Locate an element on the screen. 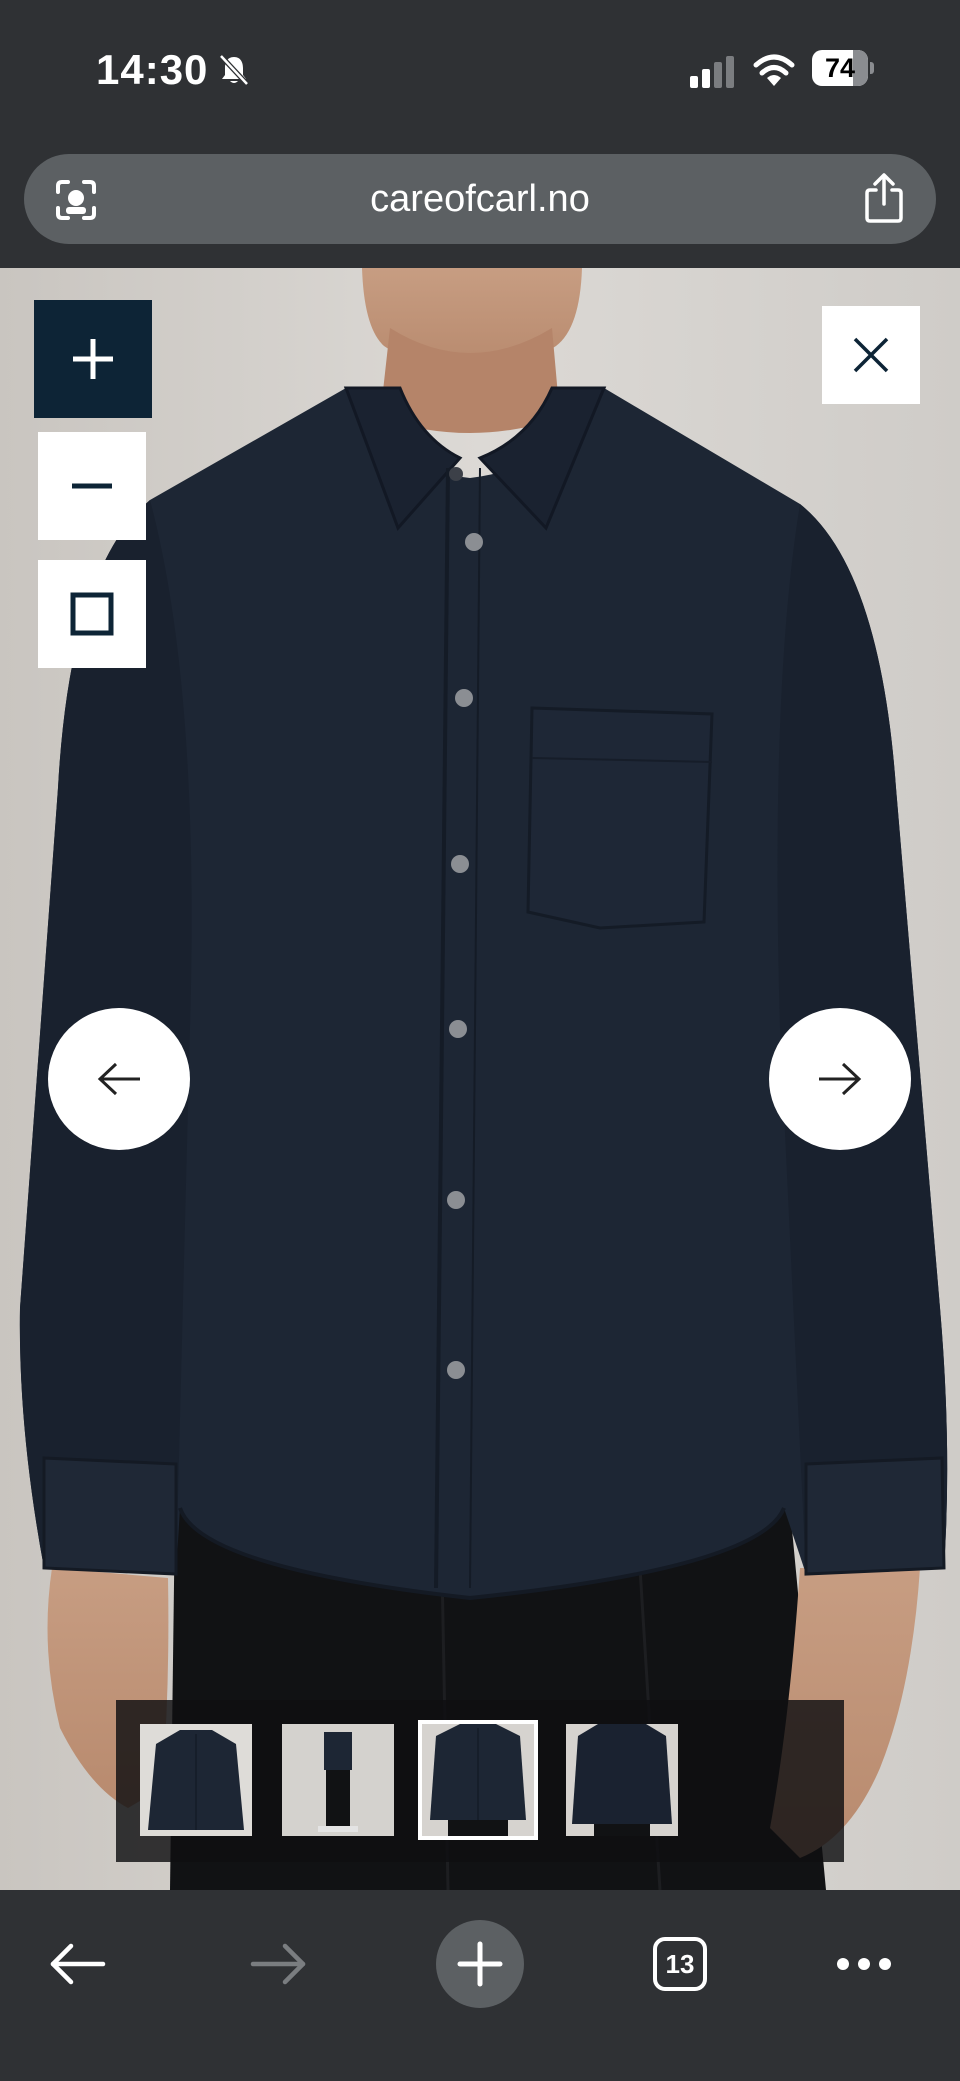  arrow-left-icon is located at coordinates (118, 1079).